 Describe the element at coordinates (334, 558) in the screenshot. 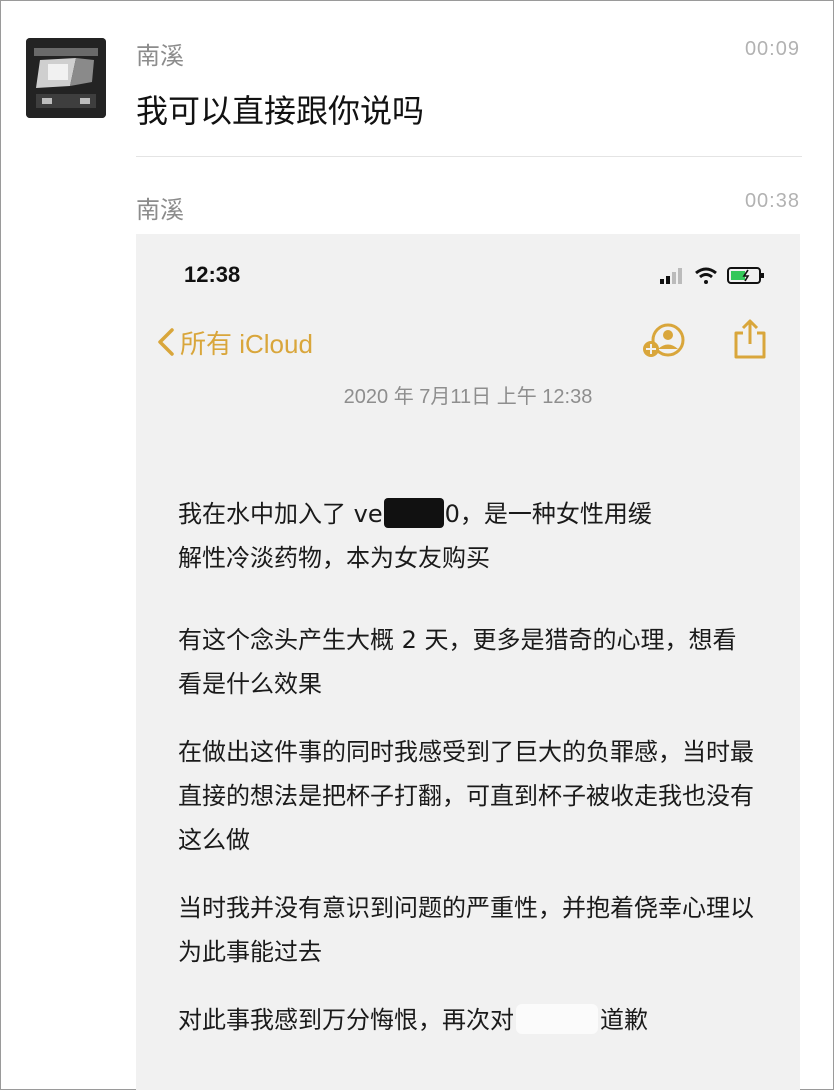

I see `note-text: 解性冷淡药物，本为女友购买` at that location.